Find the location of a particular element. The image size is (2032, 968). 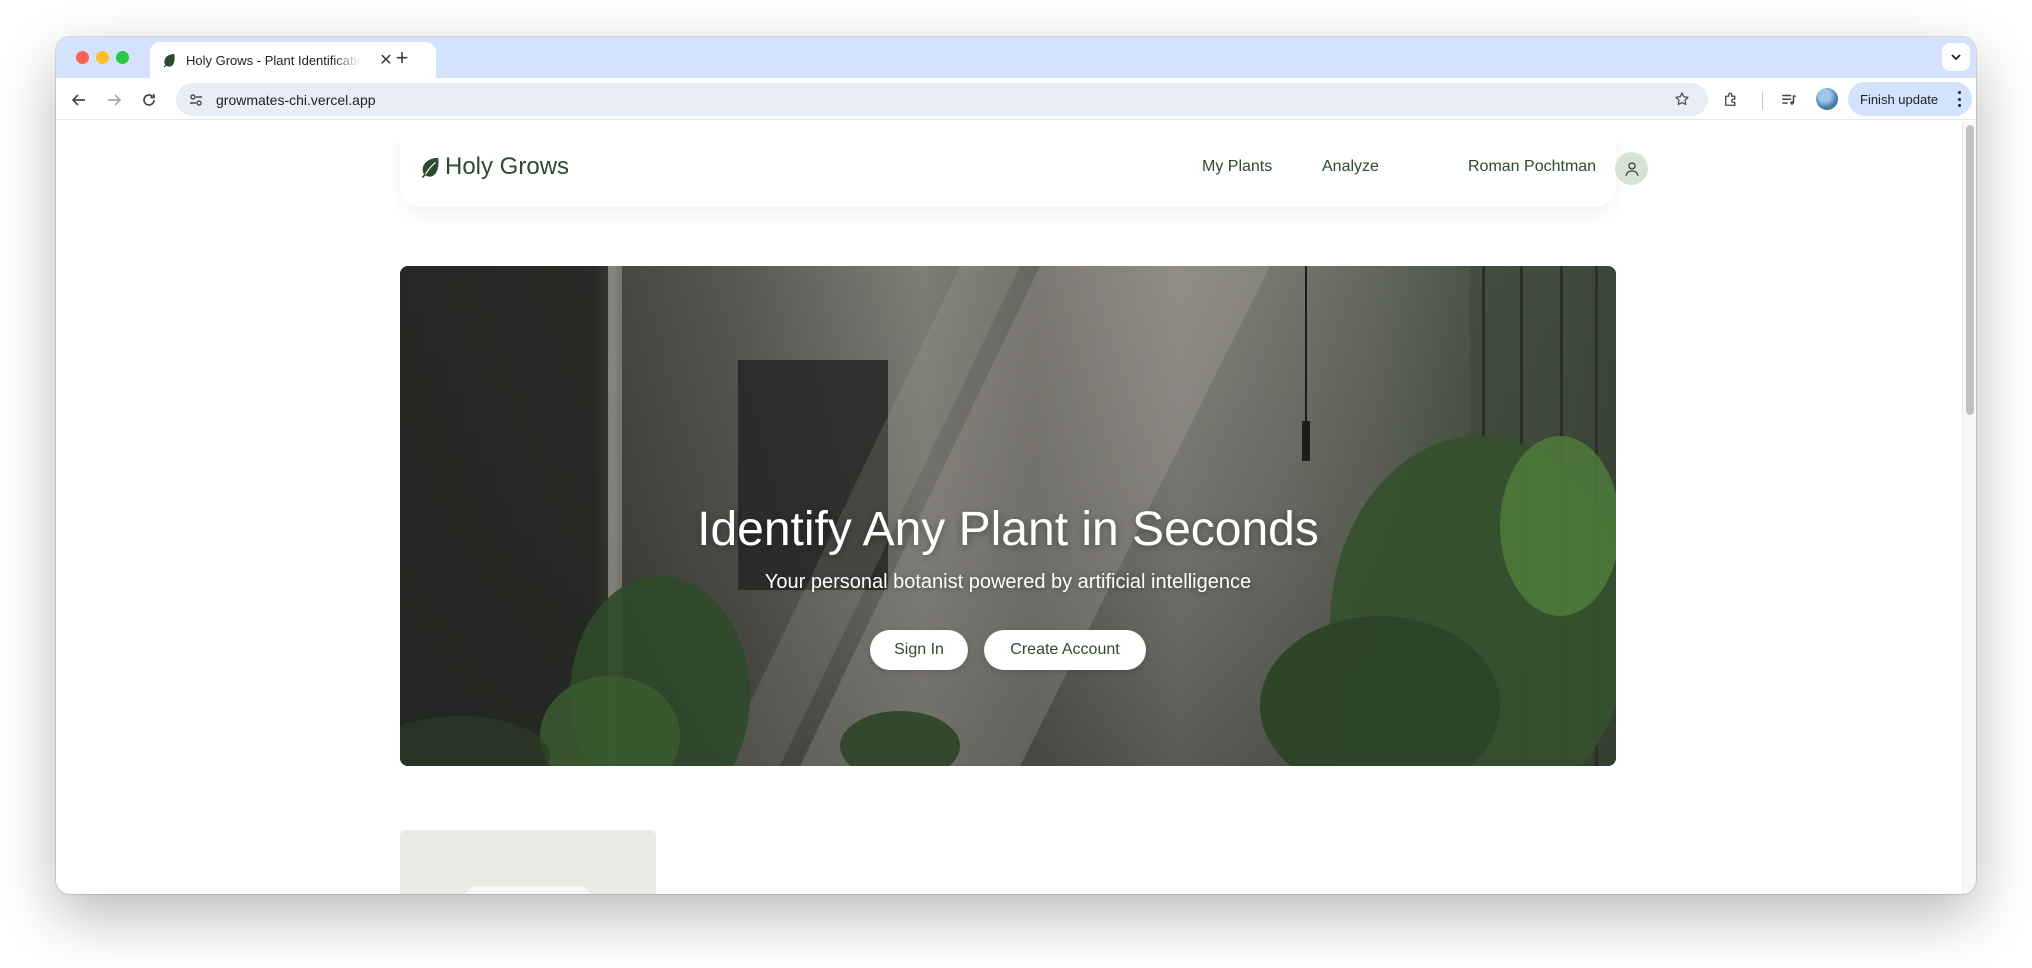

reload-button is located at coordinates (149, 100).